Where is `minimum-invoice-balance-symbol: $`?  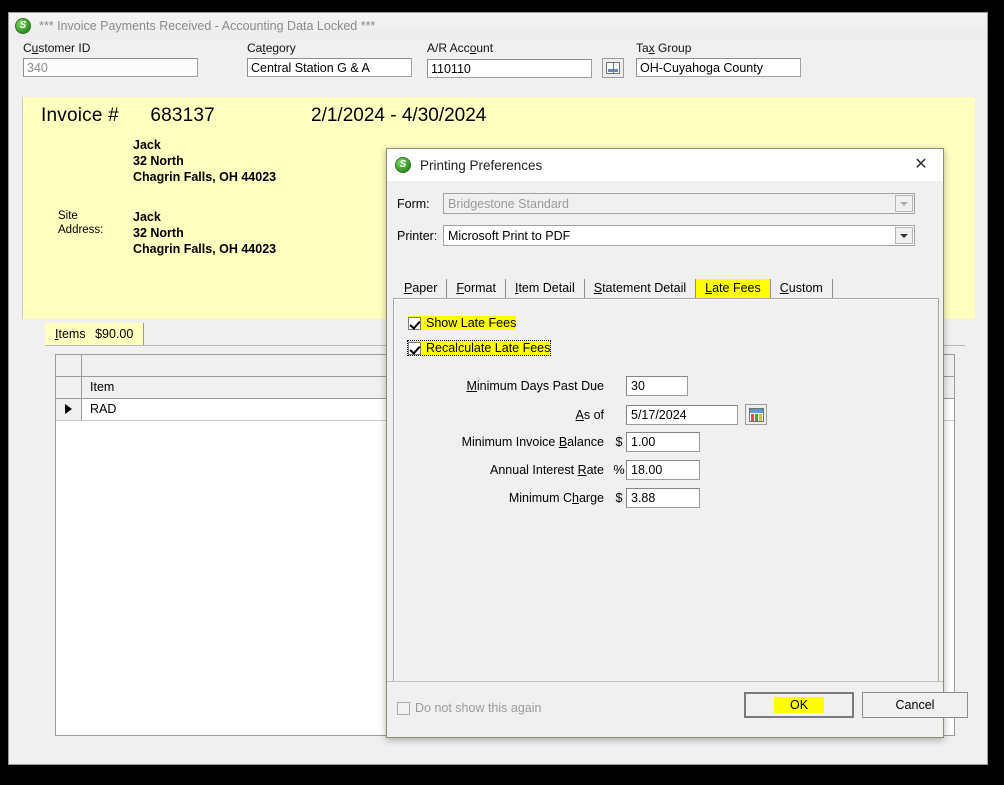
minimum-invoice-balance-symbol: $ is located at coordinates (619, 442).